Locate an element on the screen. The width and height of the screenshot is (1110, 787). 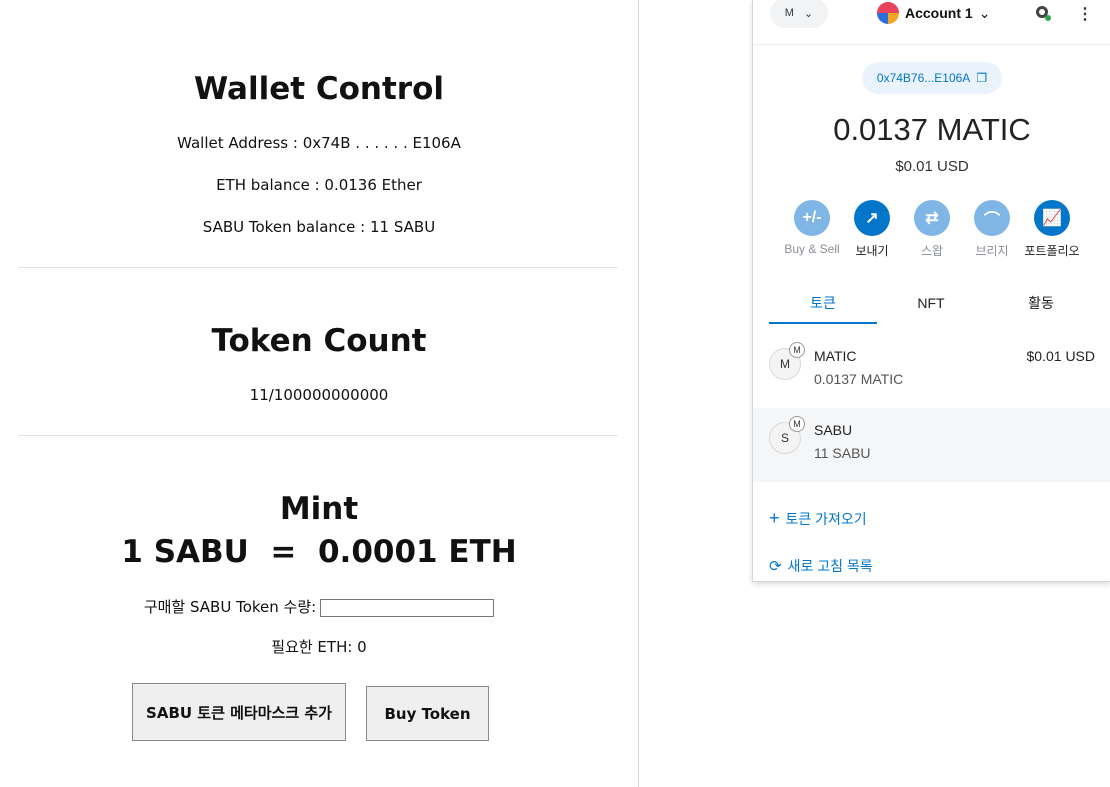
wallet-address-text: Wallet Address : 0x74B . . . . . . E106A is located at coordinates (319, 143).